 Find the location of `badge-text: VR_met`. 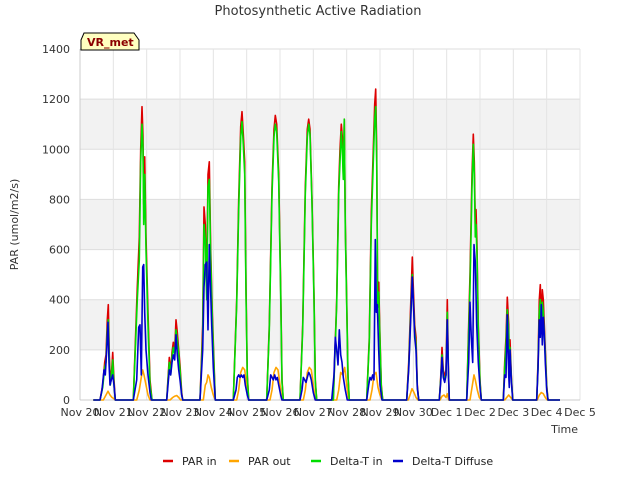

badge-text: VR_met is located at coordinates (110, 42).